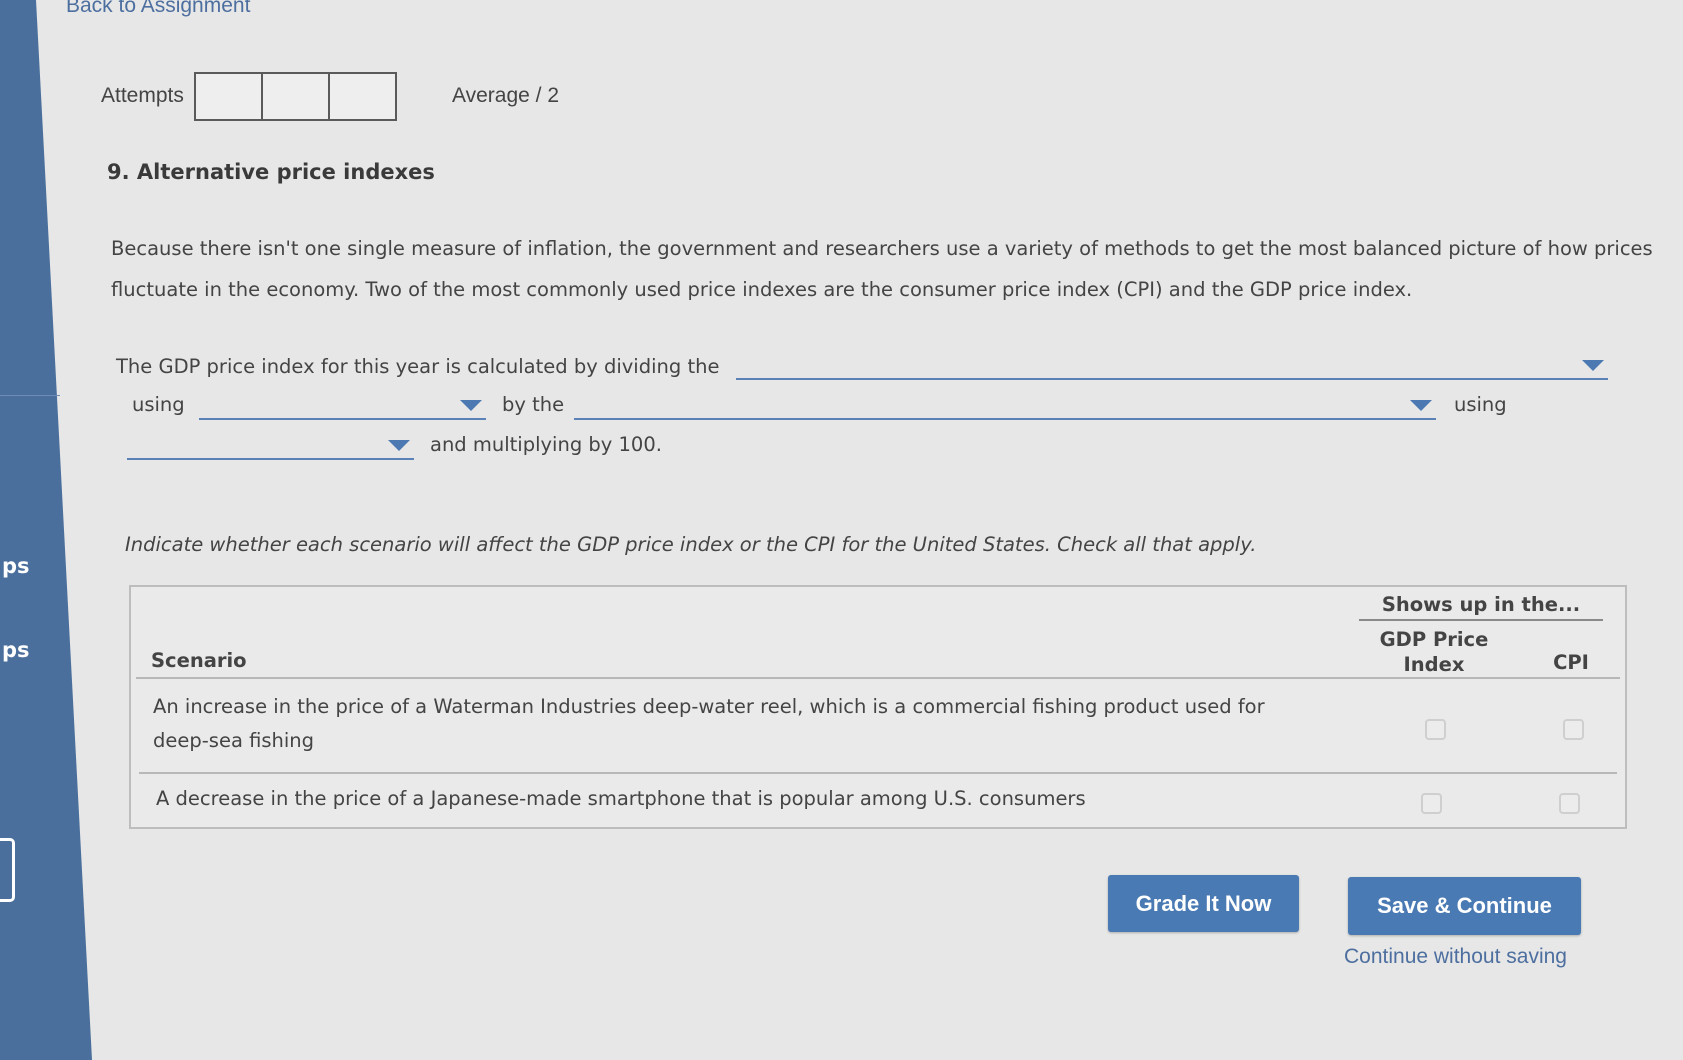  I want to click on gdp-column-header: GDP Price Index, so click(1434, 652).